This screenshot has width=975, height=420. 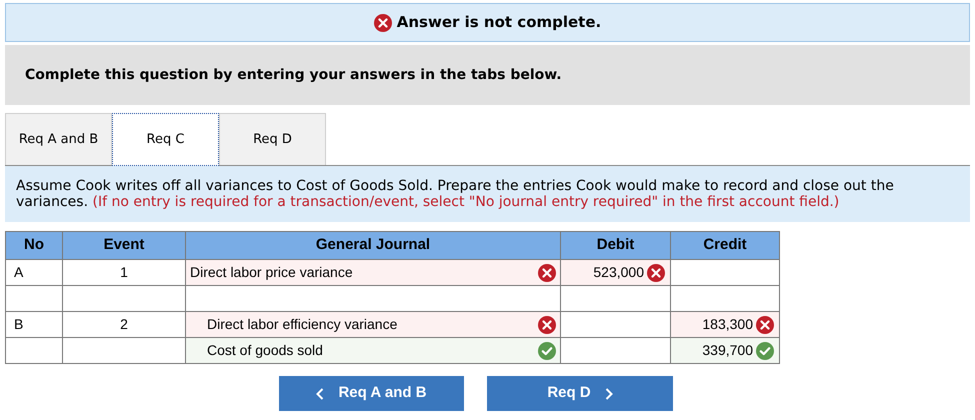 What do you see at coordinates (373, 324) in the screenshot?
I see `account-field: Direct labor efficiency variance` at bounding box center [373, 324].